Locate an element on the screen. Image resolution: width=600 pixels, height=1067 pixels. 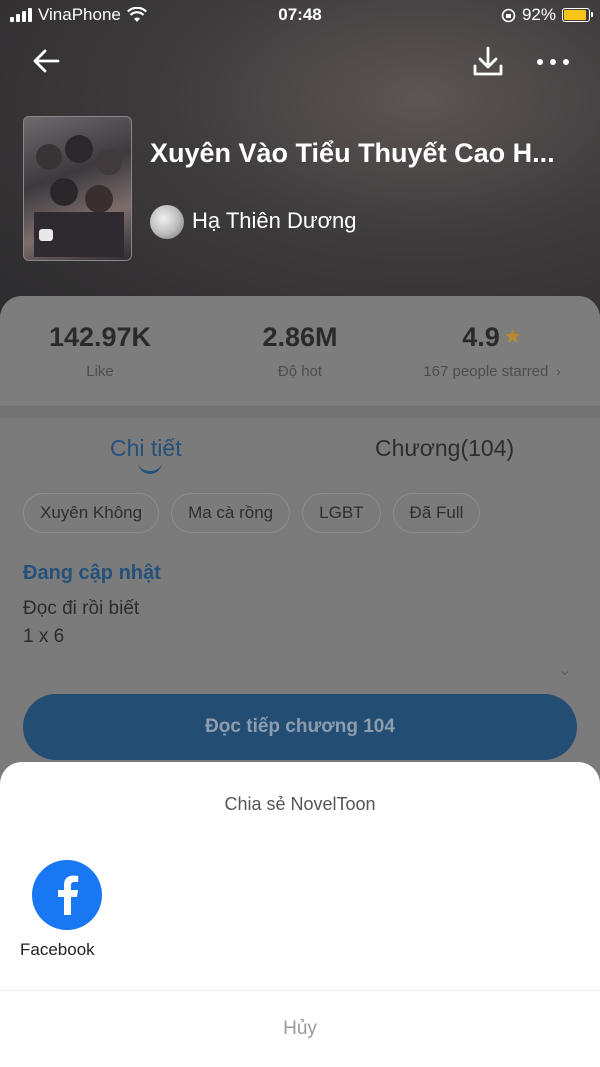
status-bar-right: 92% is located at coordinates (547, 15).